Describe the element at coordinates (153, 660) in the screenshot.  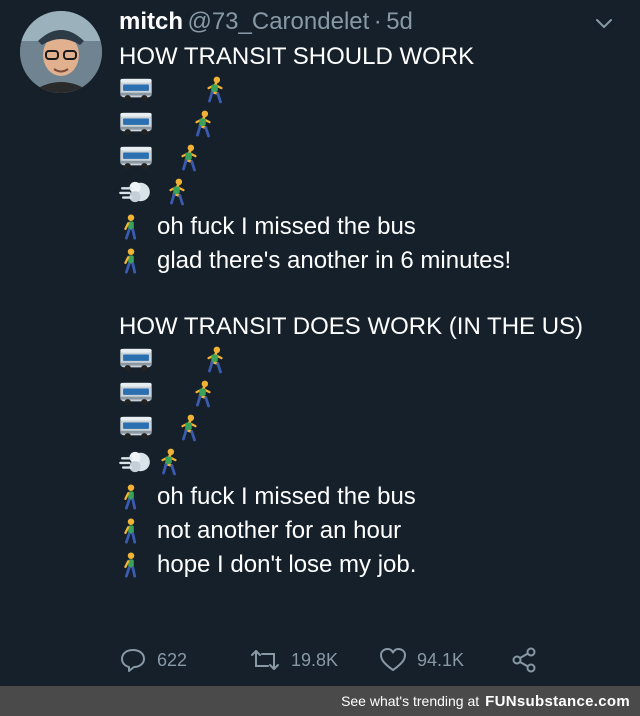
I see `reply-button: 622` at that location.